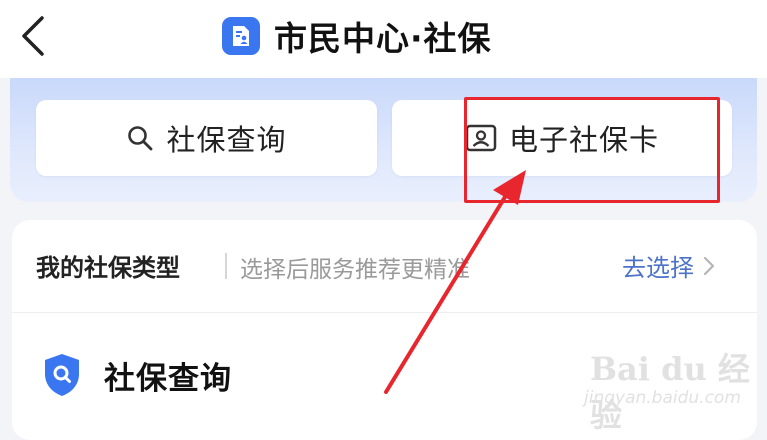 This screenshot has width=767, height=440. What do you see at coordinates (168, 378) in the screenshot?
I see `section-title: 社保查询` at bounding box center [168, 378].